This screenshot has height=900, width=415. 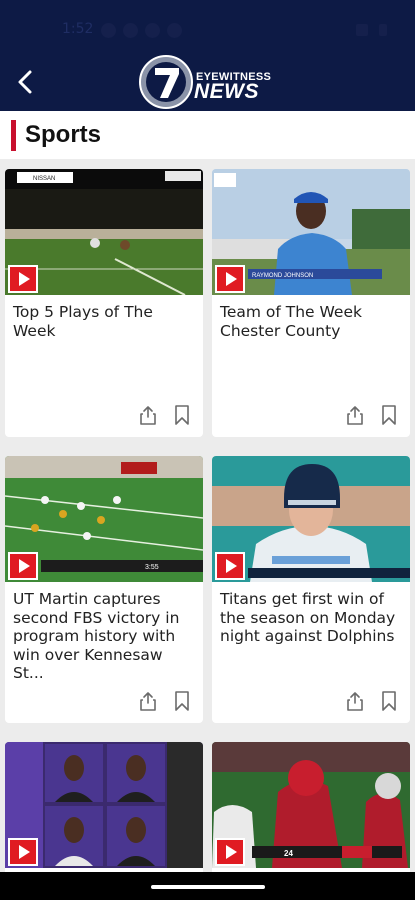 I want to click on video-thumbnail: NISSAN, so click(x=104, y=232).